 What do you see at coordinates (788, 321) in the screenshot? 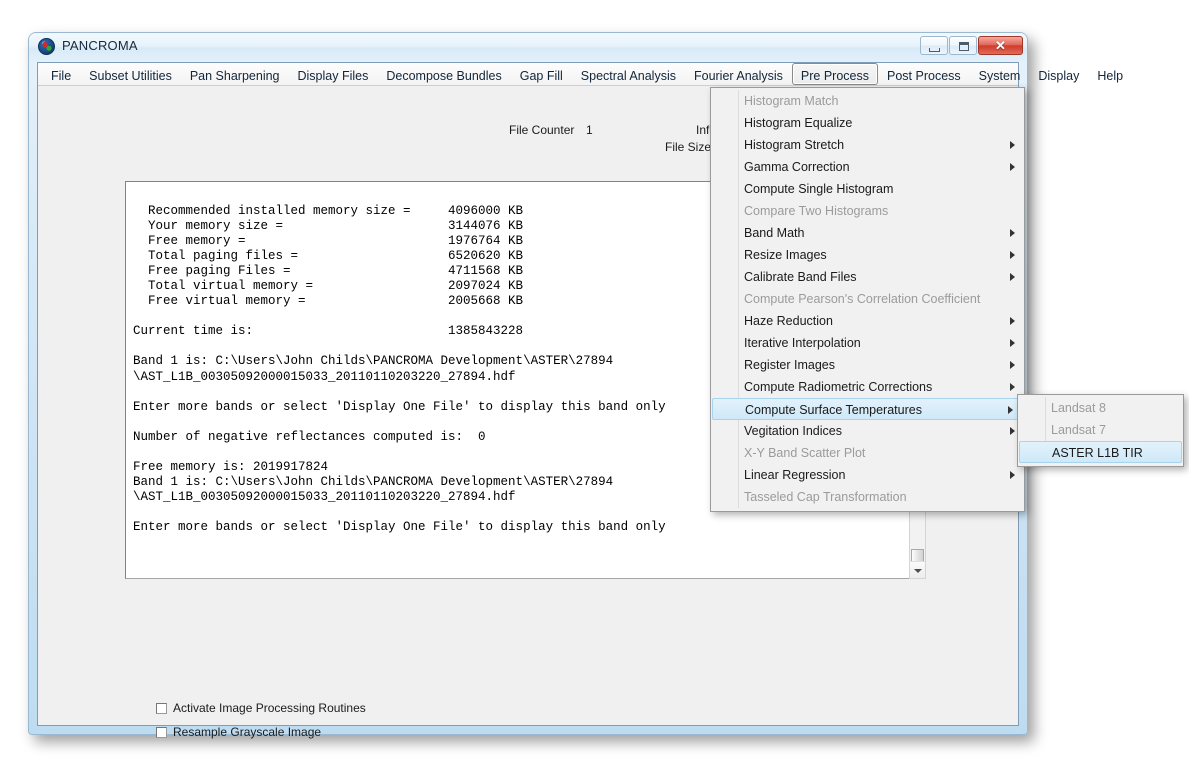
I see `menu-item-label: Haze Reduction` at bounding box center [788, 321].